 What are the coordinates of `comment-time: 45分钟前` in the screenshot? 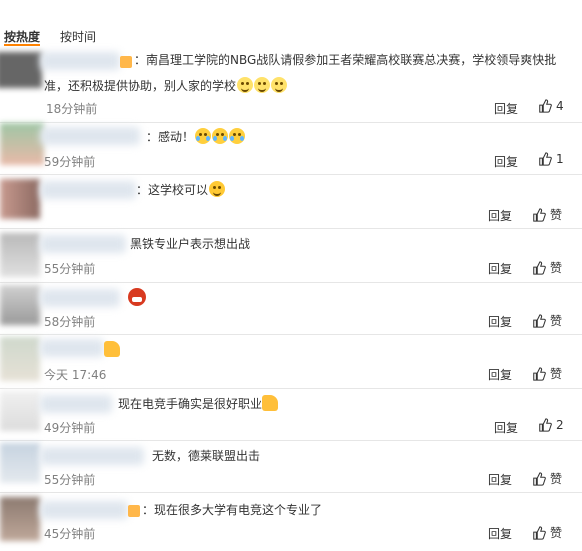 It's located at (70, 534).